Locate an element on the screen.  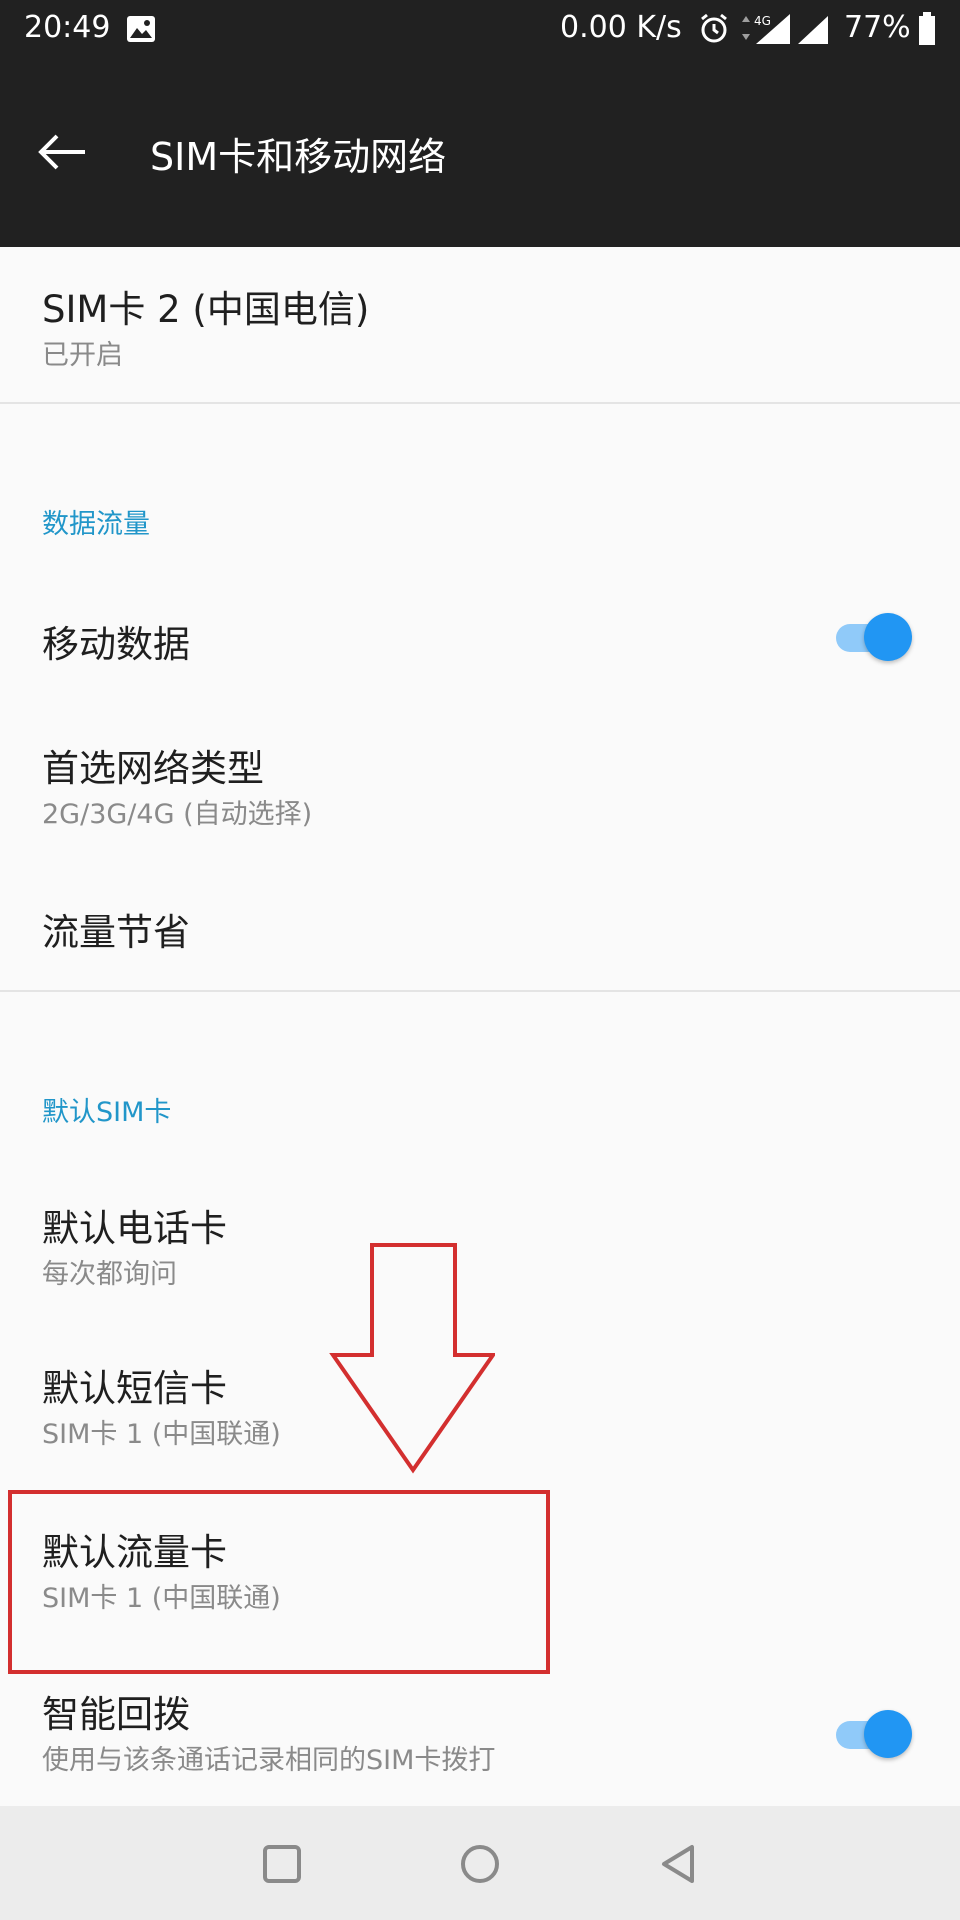
triangle-back-icon is located at coordinates (678, 1864).